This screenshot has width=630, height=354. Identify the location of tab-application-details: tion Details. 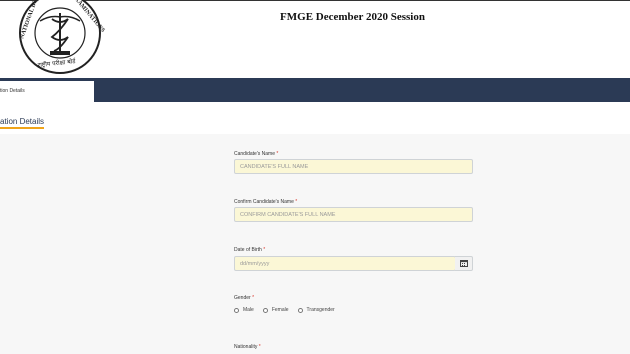
(47, 91).